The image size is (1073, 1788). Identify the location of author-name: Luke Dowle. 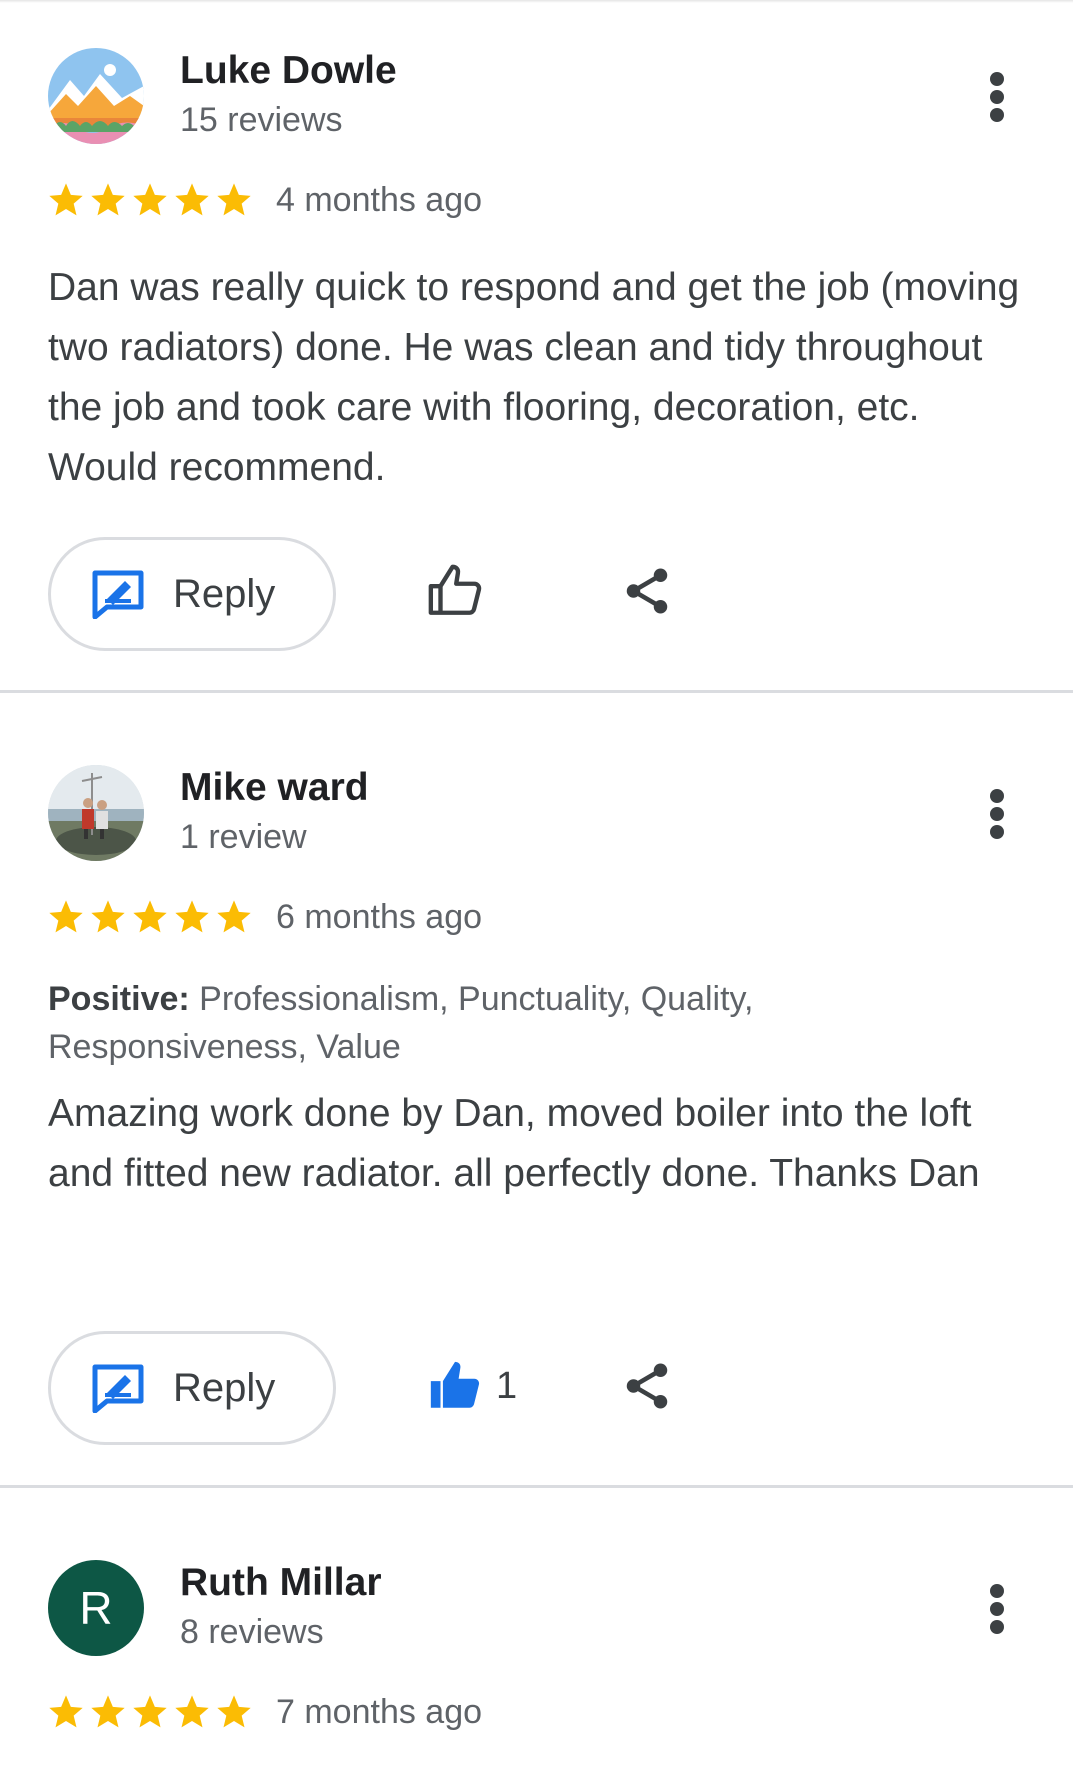
(288, 71).